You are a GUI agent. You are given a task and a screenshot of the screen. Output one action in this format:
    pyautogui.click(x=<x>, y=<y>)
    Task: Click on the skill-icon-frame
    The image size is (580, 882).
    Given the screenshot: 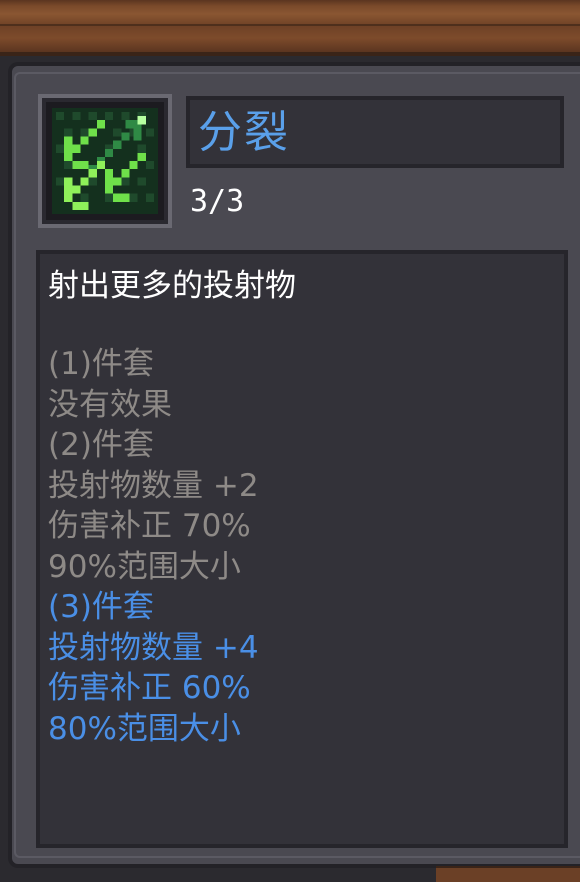 What is the action you would take?
    pyautogui.click(x=105, y=161)
    